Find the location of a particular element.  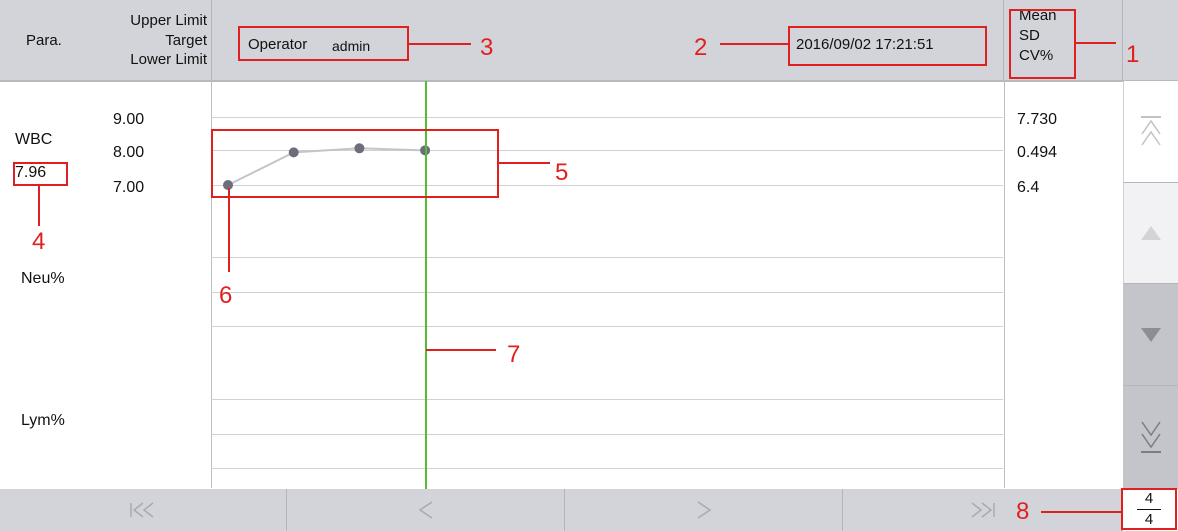

param-name-lym: Lym% is located at coordinates (43, 420).